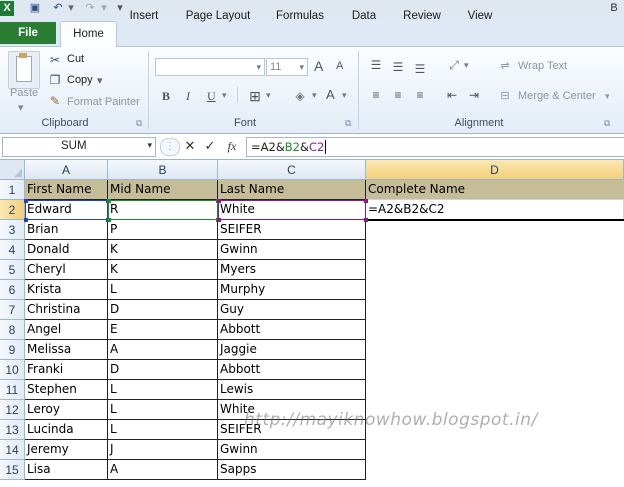 This screenshot has width=624, height=487. What do you see at coordinates (607, 96) in the screenshot?
I see `merge-dropdown-icon: ▾` at bounding box center [607, 96].